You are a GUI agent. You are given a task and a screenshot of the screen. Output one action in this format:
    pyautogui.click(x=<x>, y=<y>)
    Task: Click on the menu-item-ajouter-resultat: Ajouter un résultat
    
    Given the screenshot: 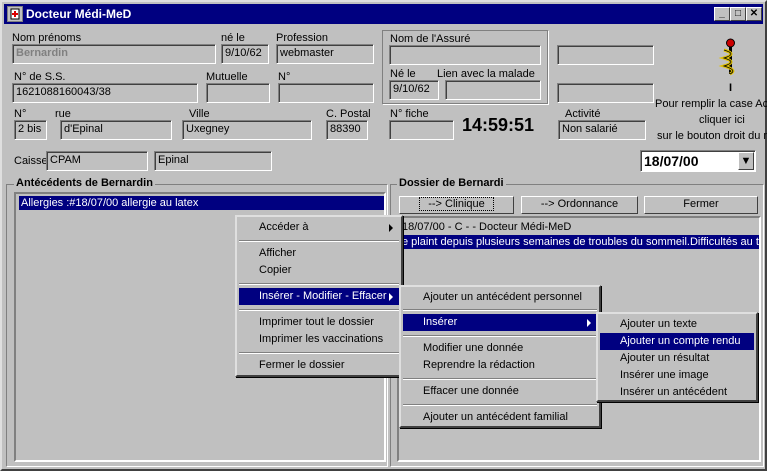 What is the action you would take?
    pyautogui.click(x=677, y=358)
    